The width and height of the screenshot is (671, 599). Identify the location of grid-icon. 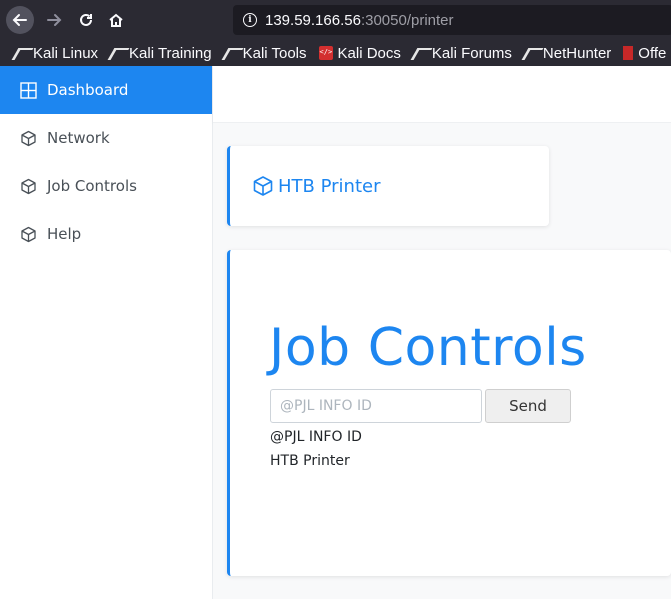
(28, 90).